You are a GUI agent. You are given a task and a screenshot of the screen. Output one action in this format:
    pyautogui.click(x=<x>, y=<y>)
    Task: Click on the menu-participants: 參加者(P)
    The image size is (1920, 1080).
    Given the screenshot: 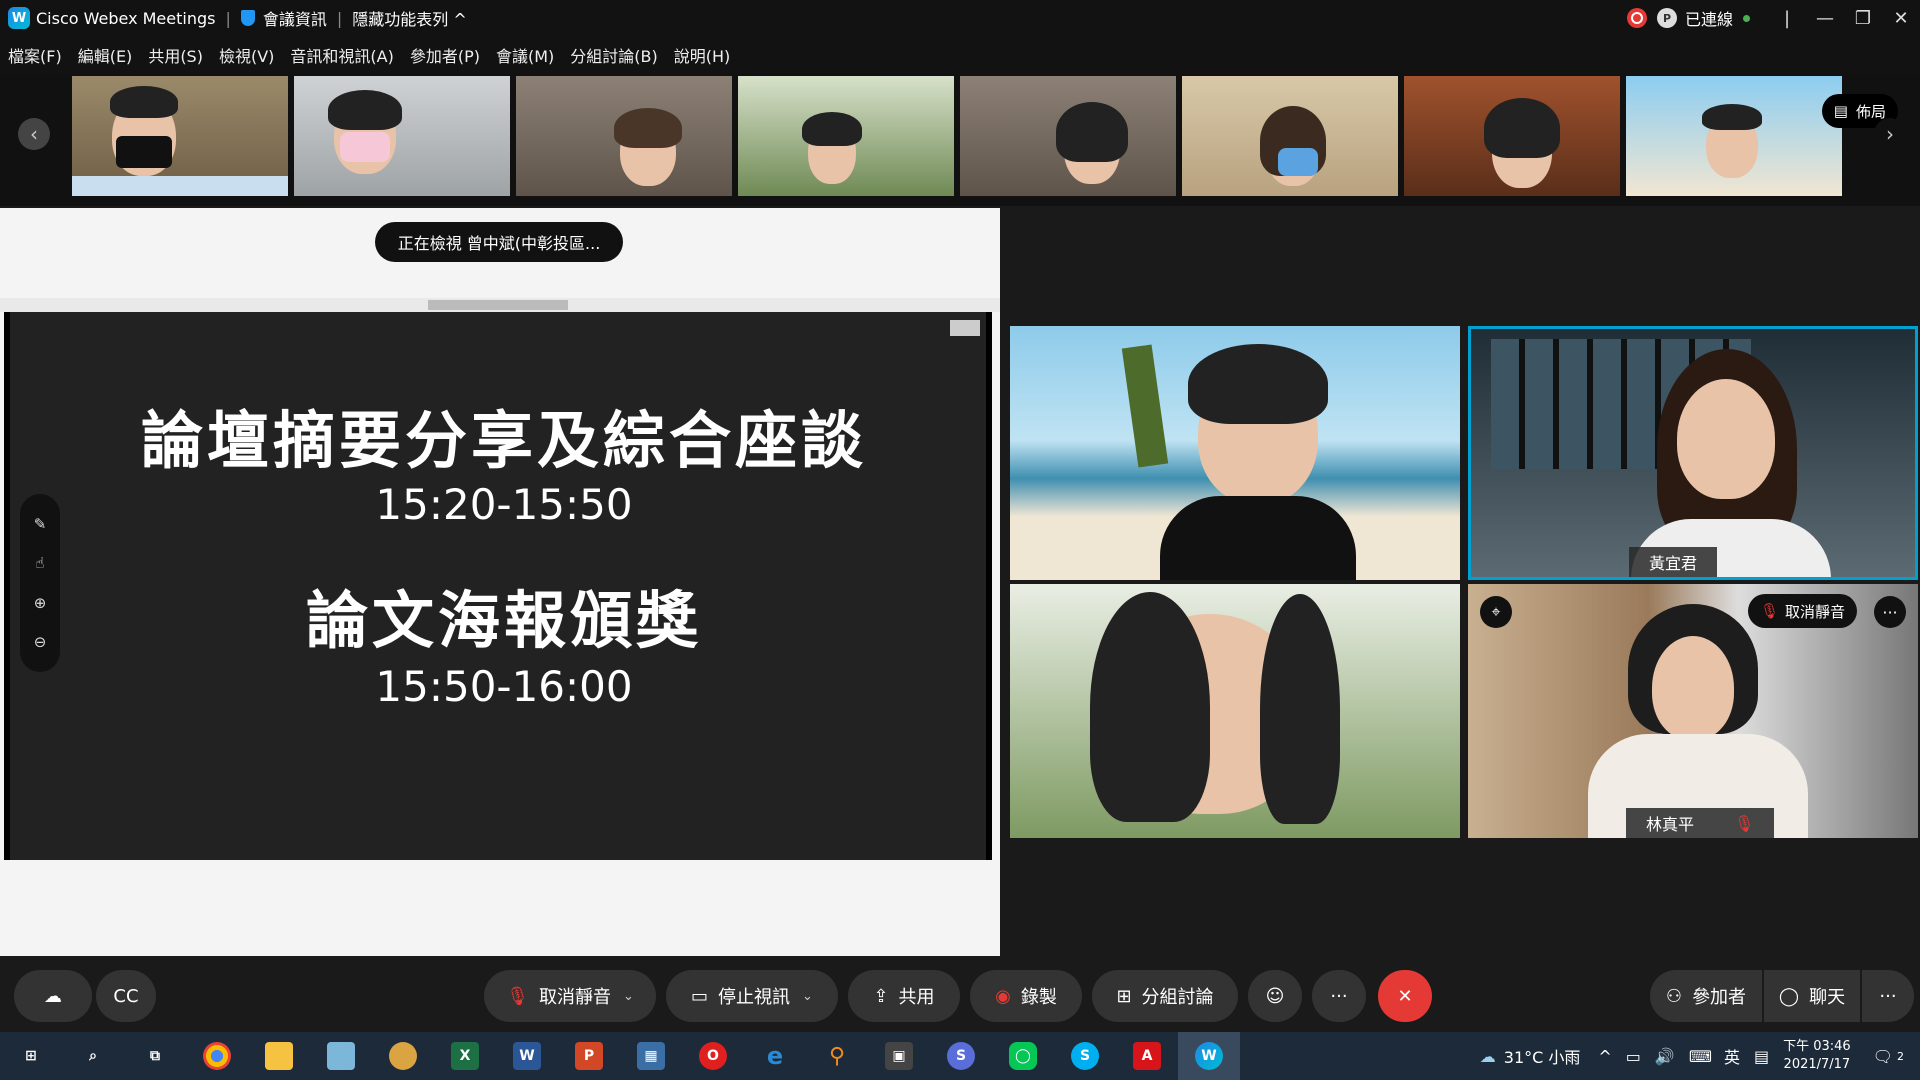 What is the action you would take?
    pyautogui.click(x=445, y=55)
    